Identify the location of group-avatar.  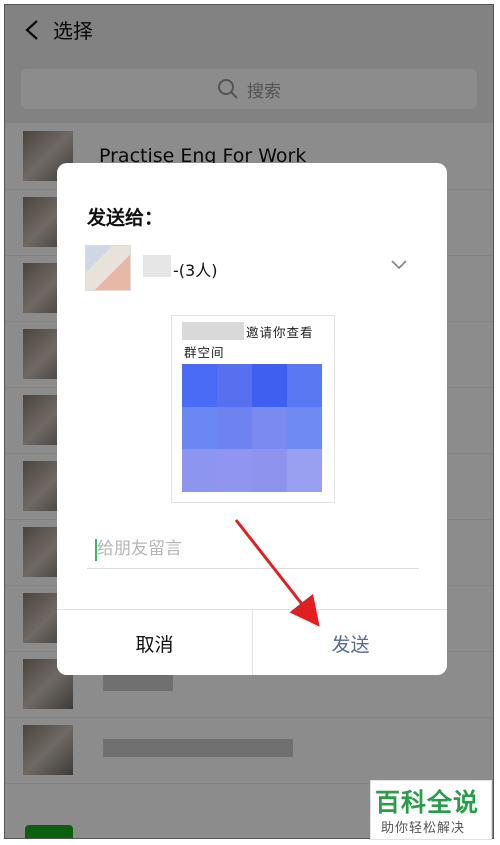
(108, 268).